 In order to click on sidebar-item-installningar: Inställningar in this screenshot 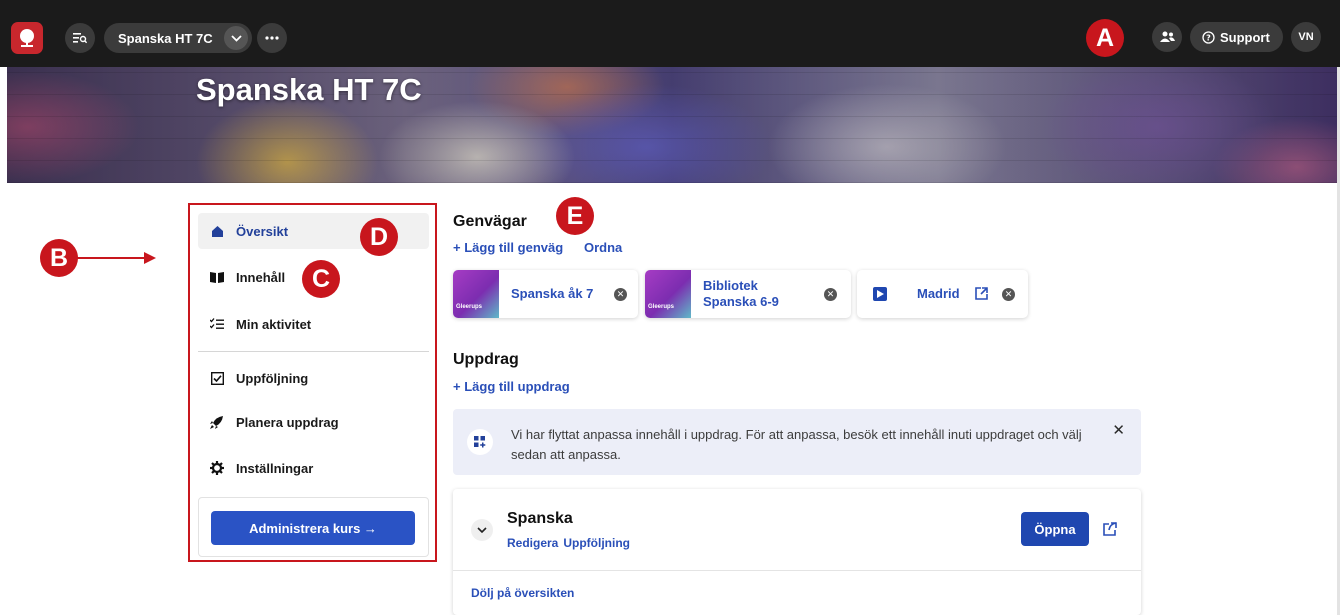, I will do `click(313, 468)`.